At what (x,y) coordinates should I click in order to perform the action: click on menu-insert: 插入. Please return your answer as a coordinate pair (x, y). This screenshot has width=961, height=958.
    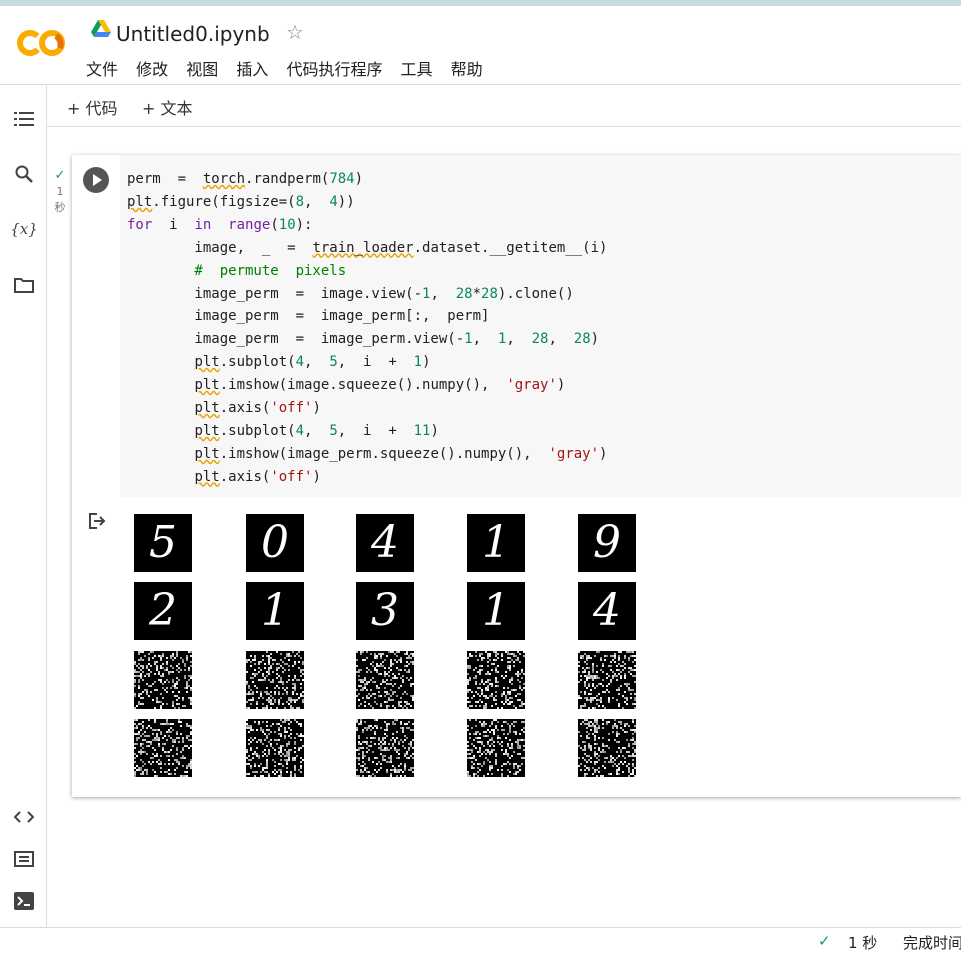
    Looking at the image, I should click on (252, 69).